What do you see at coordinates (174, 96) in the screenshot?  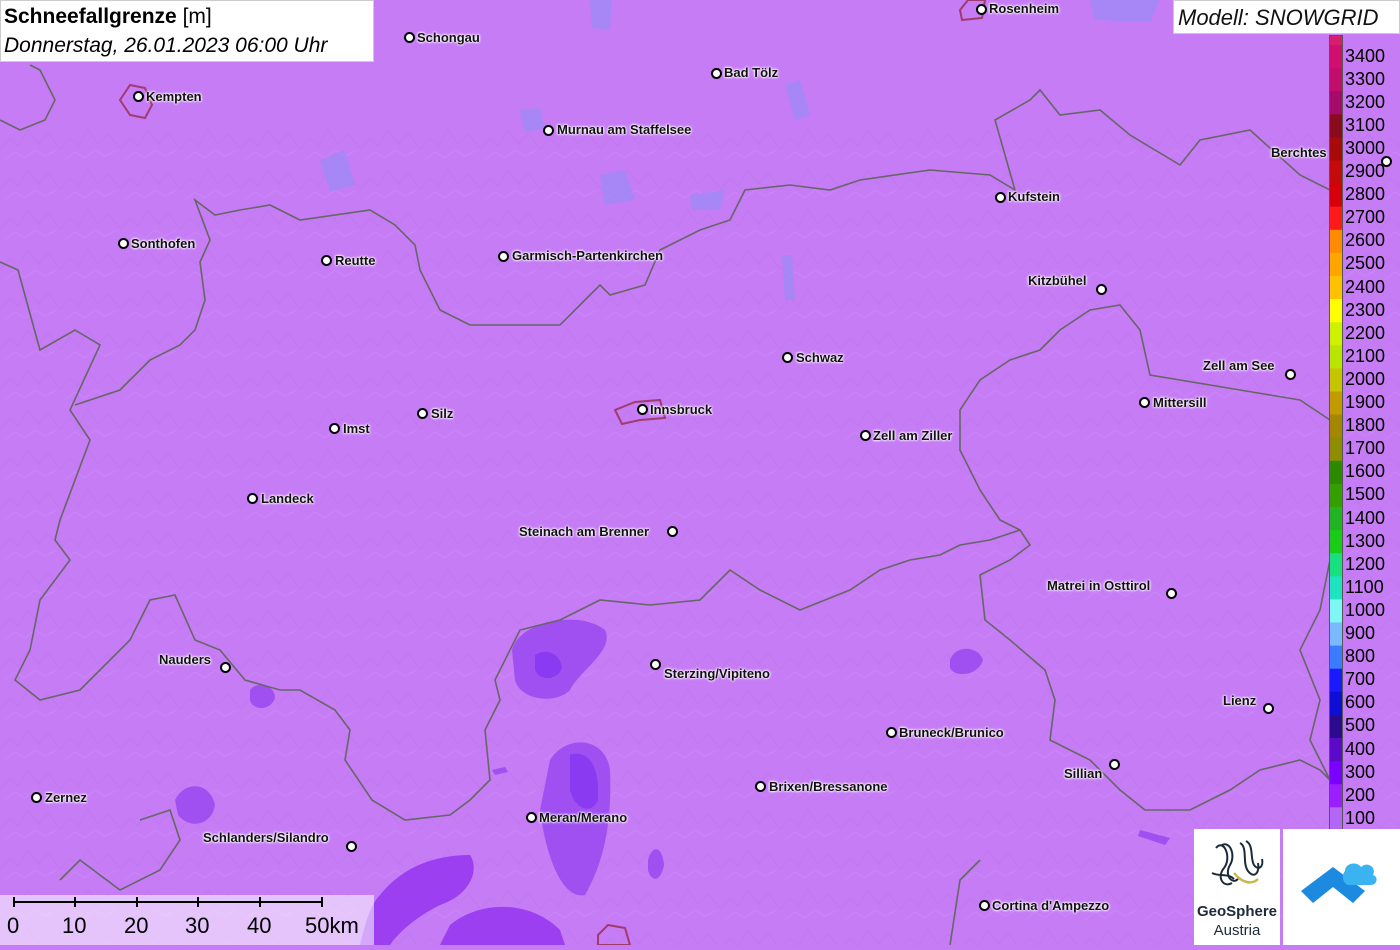 I see `city-label: Kempten` at bounding box center [174, 96].